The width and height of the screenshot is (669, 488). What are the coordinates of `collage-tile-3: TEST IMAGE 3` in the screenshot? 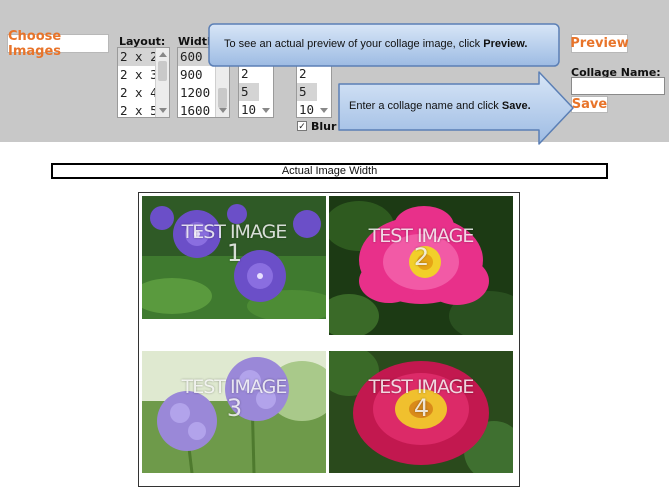 It's located at (234, 412).